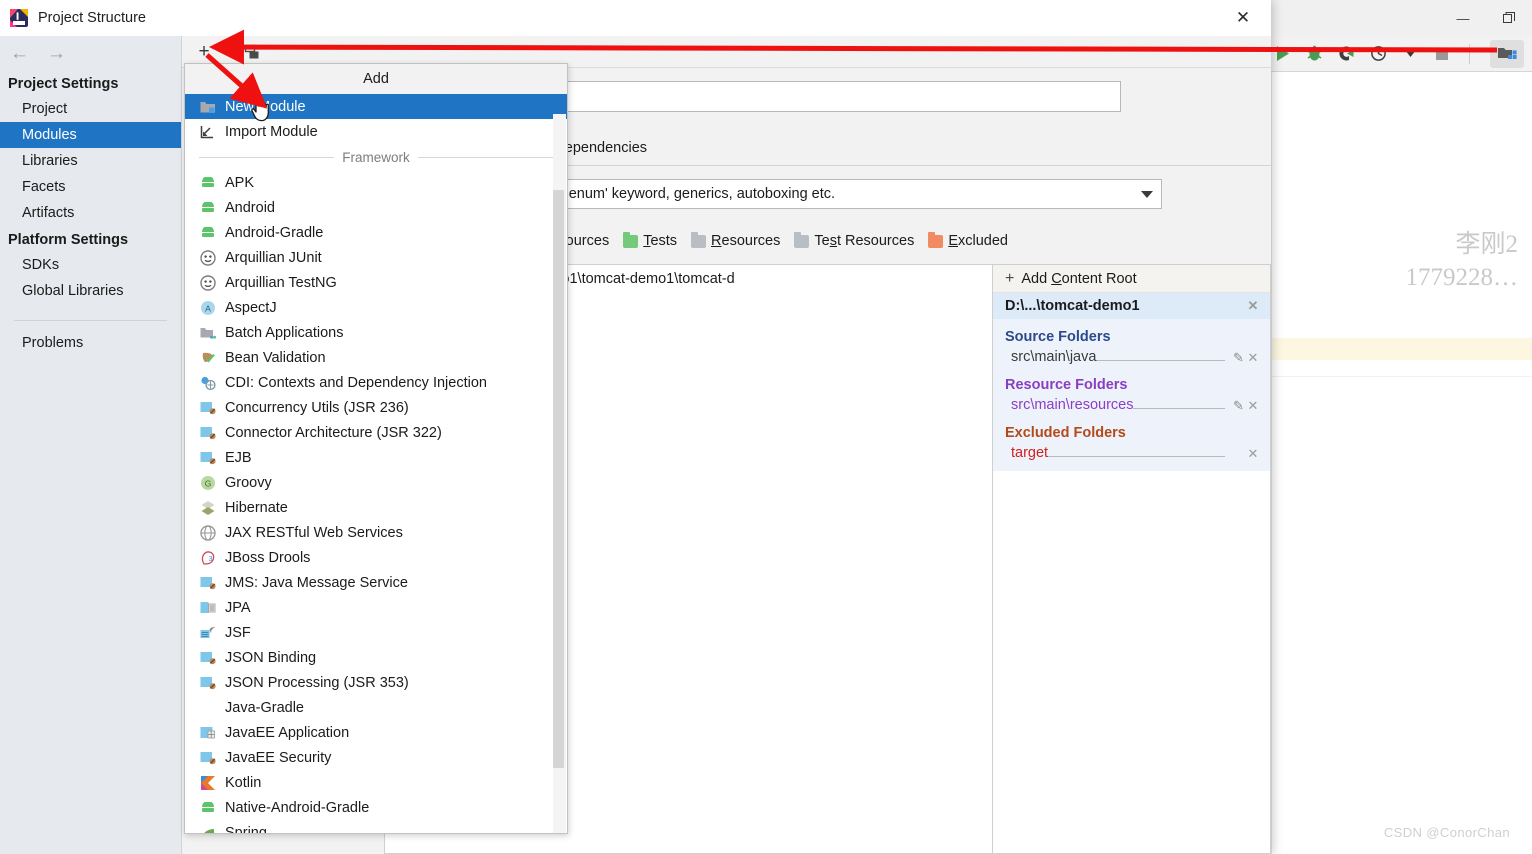 The width and height of the screenshot is (1532, 854). What do you see at coordinates (317, 407) in the screenshot?
I see `menu-item-label: Concurrency Utils (JSR 236)` at bounding box center [317, 407].